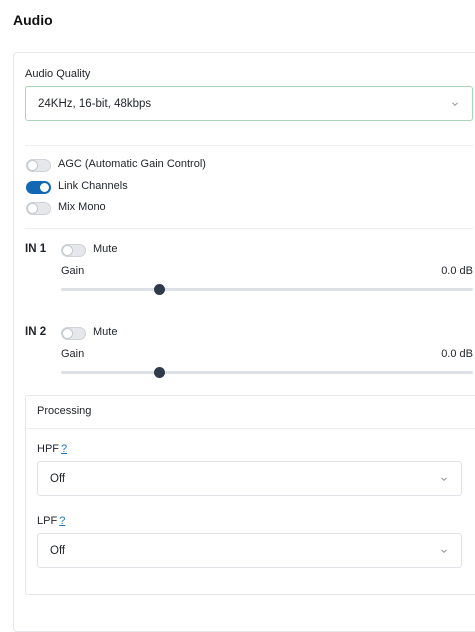  Describe the element at coordinates (64, 449) in the screenshot. I see `hpf-help-link: ?` at that location.